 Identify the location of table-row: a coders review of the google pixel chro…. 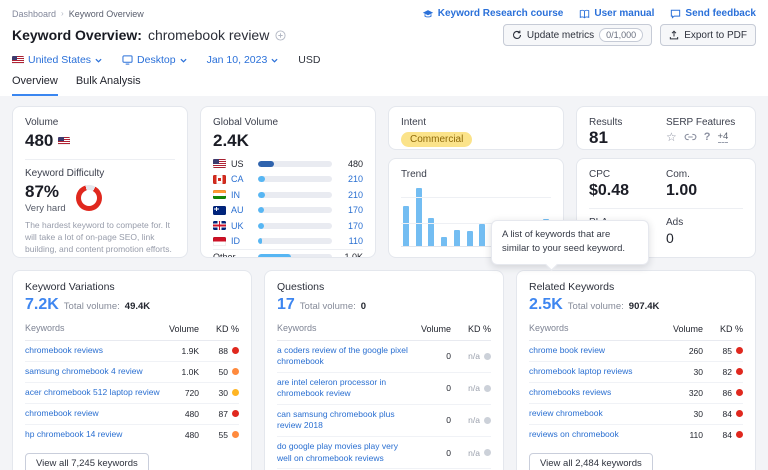
(384, 357).